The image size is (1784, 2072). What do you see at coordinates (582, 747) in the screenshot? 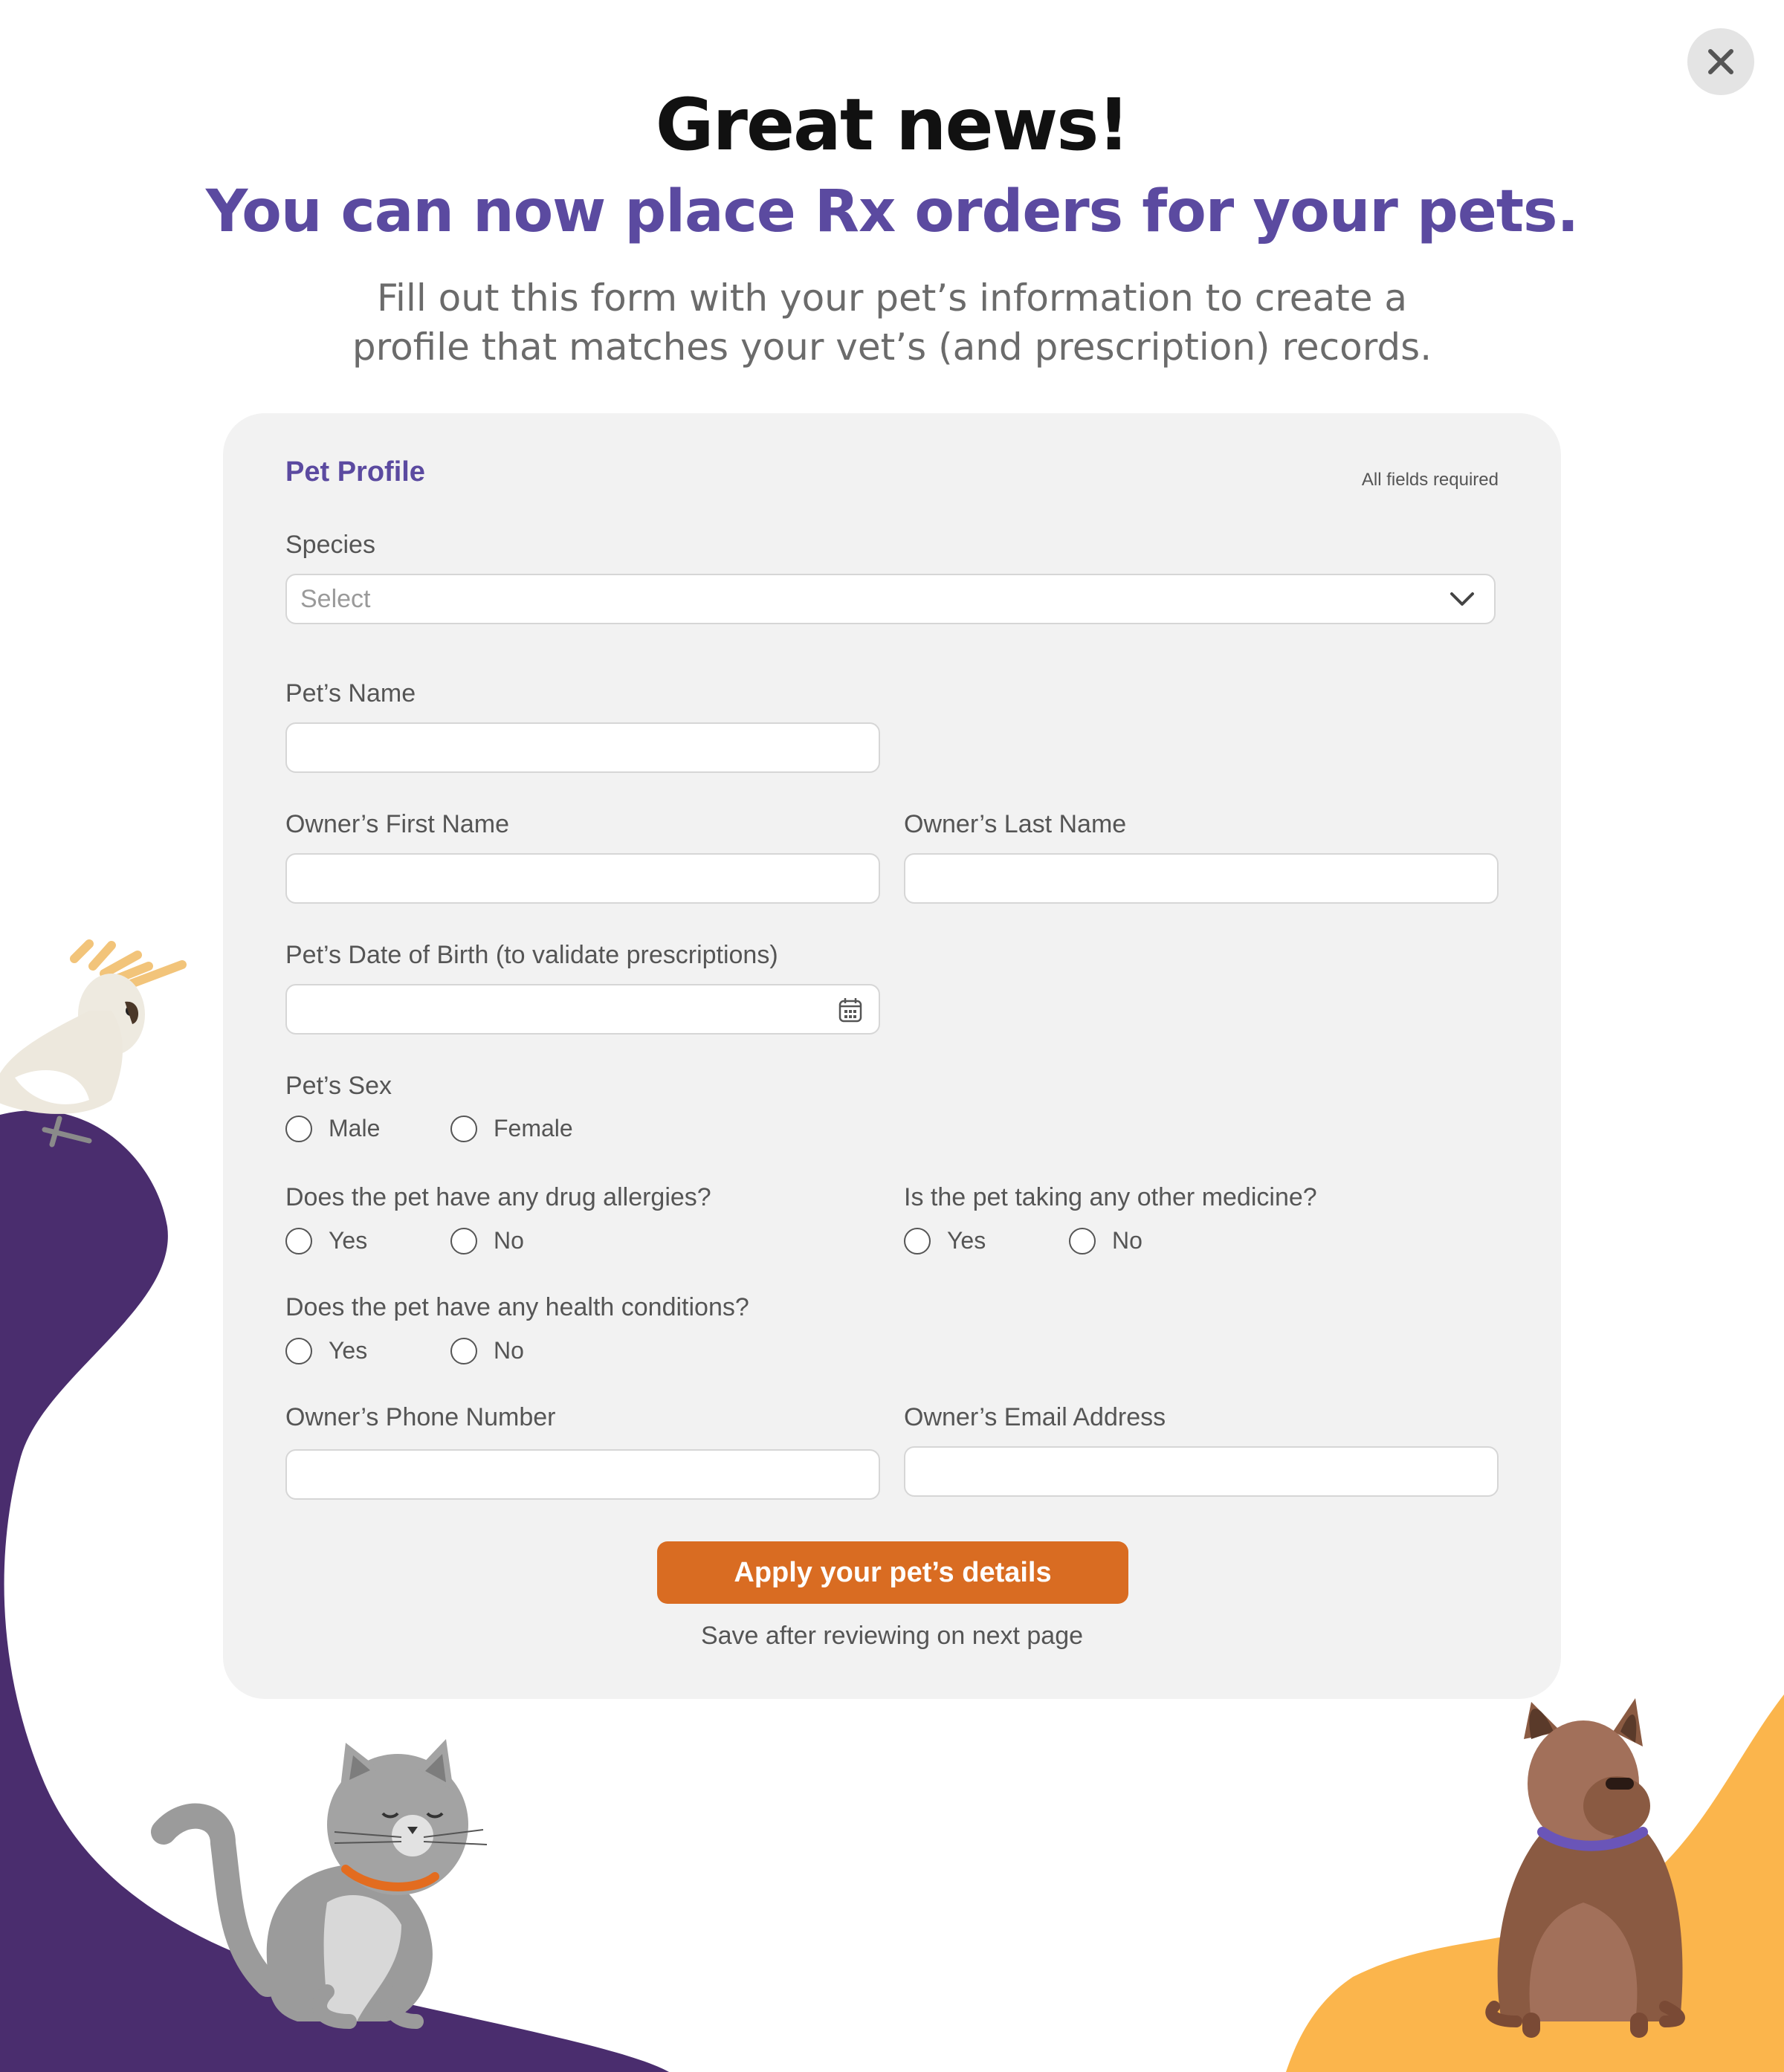
I see `pet-name-input` at bounding box center [582, 747].